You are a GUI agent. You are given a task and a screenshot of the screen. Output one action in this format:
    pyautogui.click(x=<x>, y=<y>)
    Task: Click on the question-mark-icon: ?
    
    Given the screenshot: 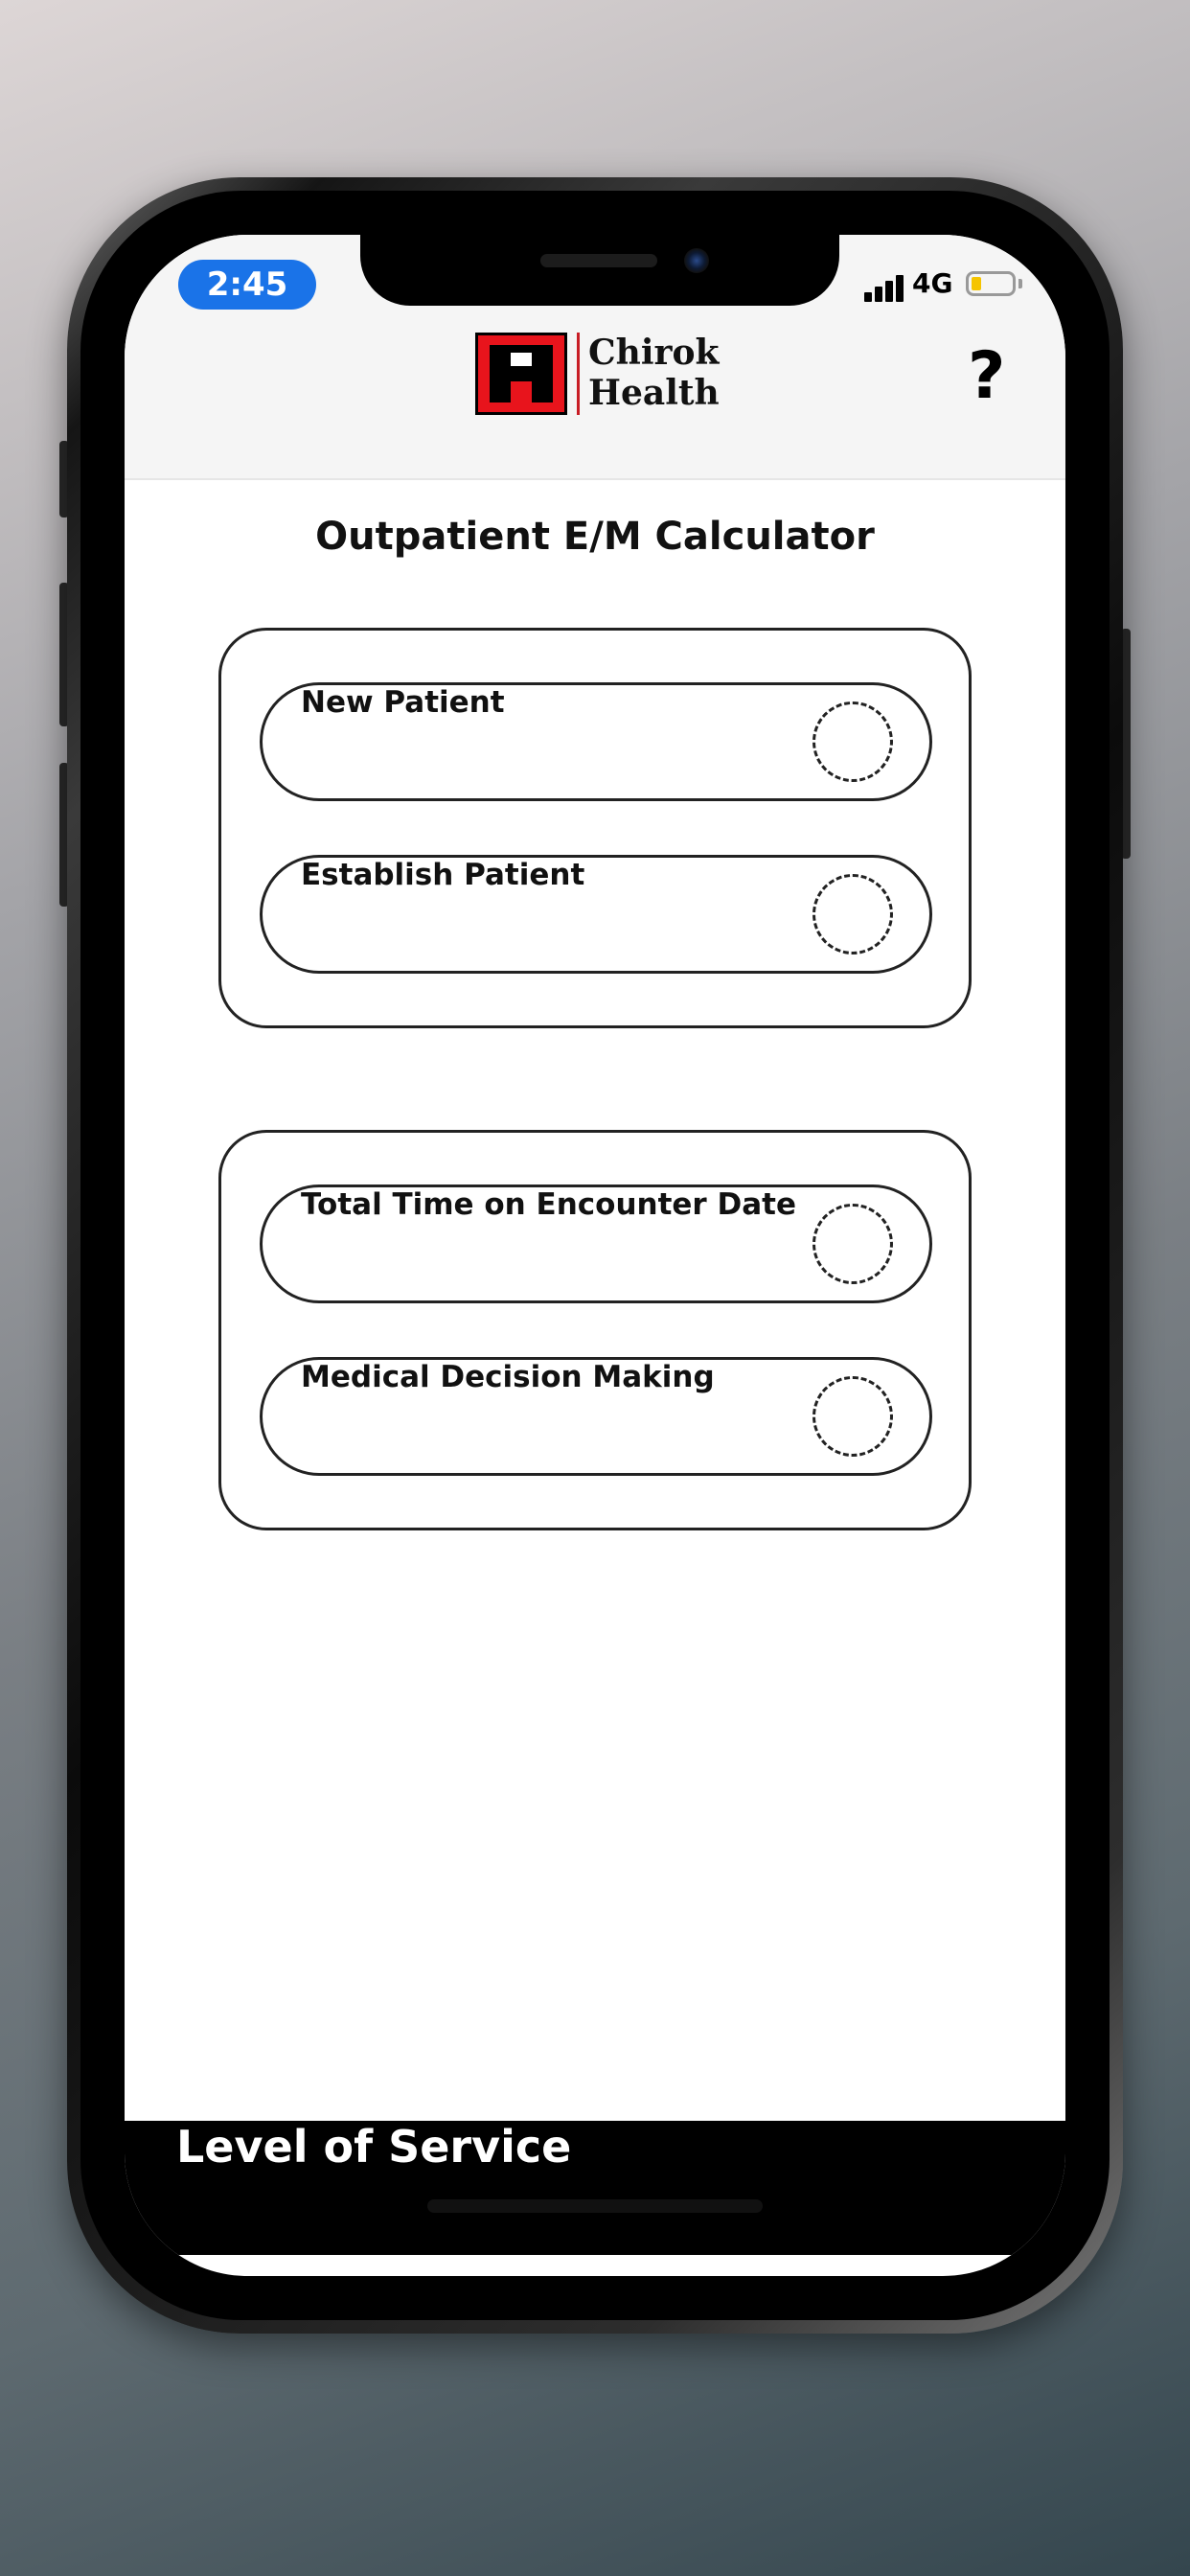 What is the action you would take?
    pyautogui.click(x=986, y=376)
    